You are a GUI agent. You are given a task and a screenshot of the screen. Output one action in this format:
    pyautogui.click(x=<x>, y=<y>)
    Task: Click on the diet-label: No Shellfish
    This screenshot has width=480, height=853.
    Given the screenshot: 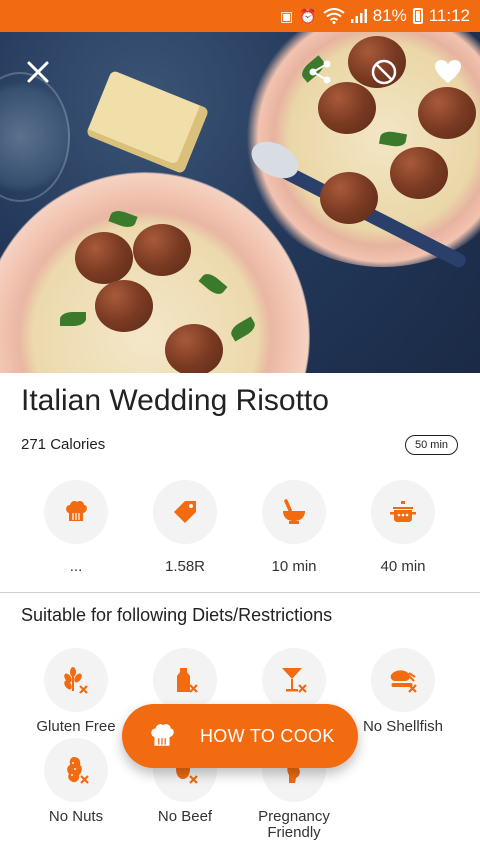 What is the action you would take?
    pyautogui.click(x=403, y=726)
    